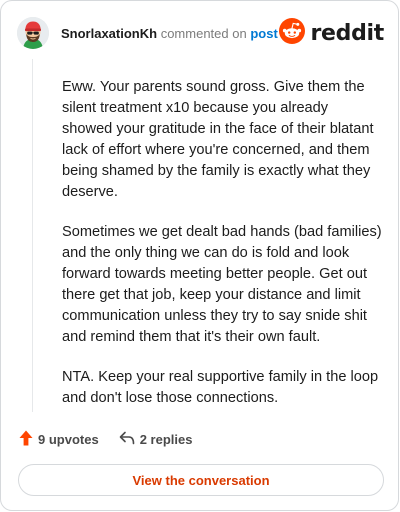 This screenshot has width=400, height=512. What do you see at coordinates (292, 33) in the screenshot?
I see `reddit-snoo-icon` at bounding box center [292, 33].